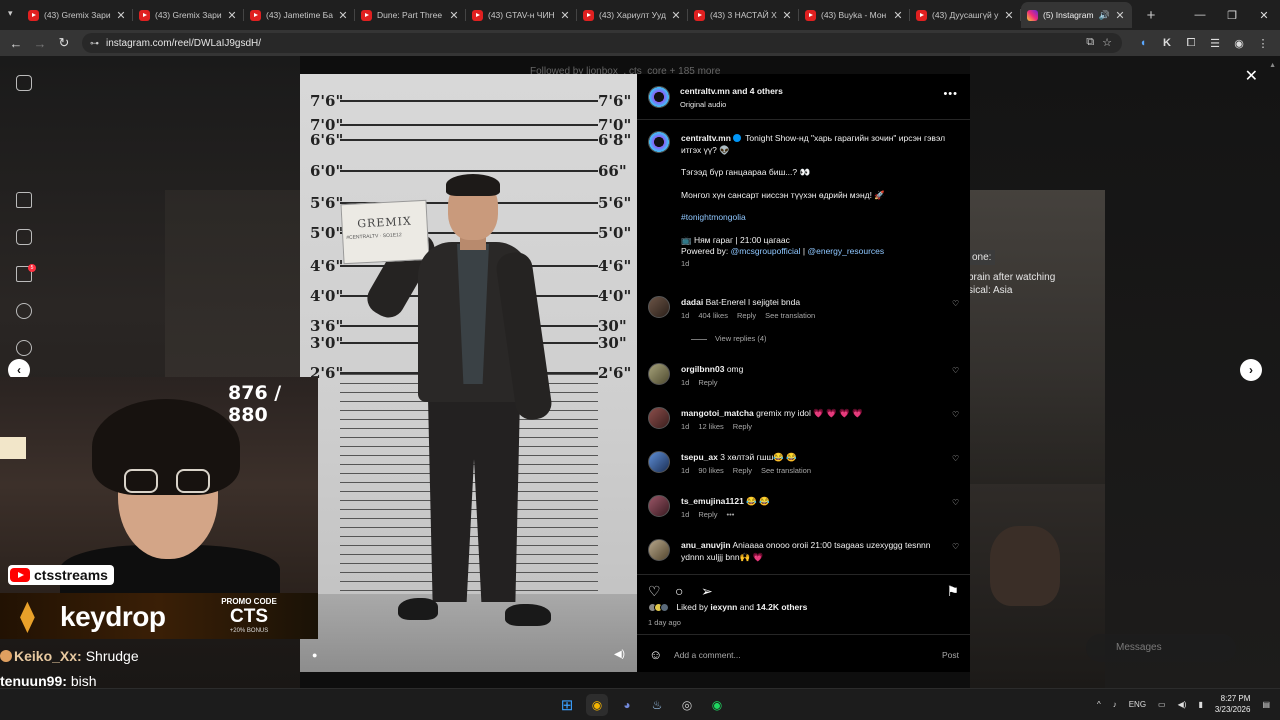 The width and height of the screenshot is (1280, 720). I want to click on microphone-icon: ♪, so click(1115, 704).